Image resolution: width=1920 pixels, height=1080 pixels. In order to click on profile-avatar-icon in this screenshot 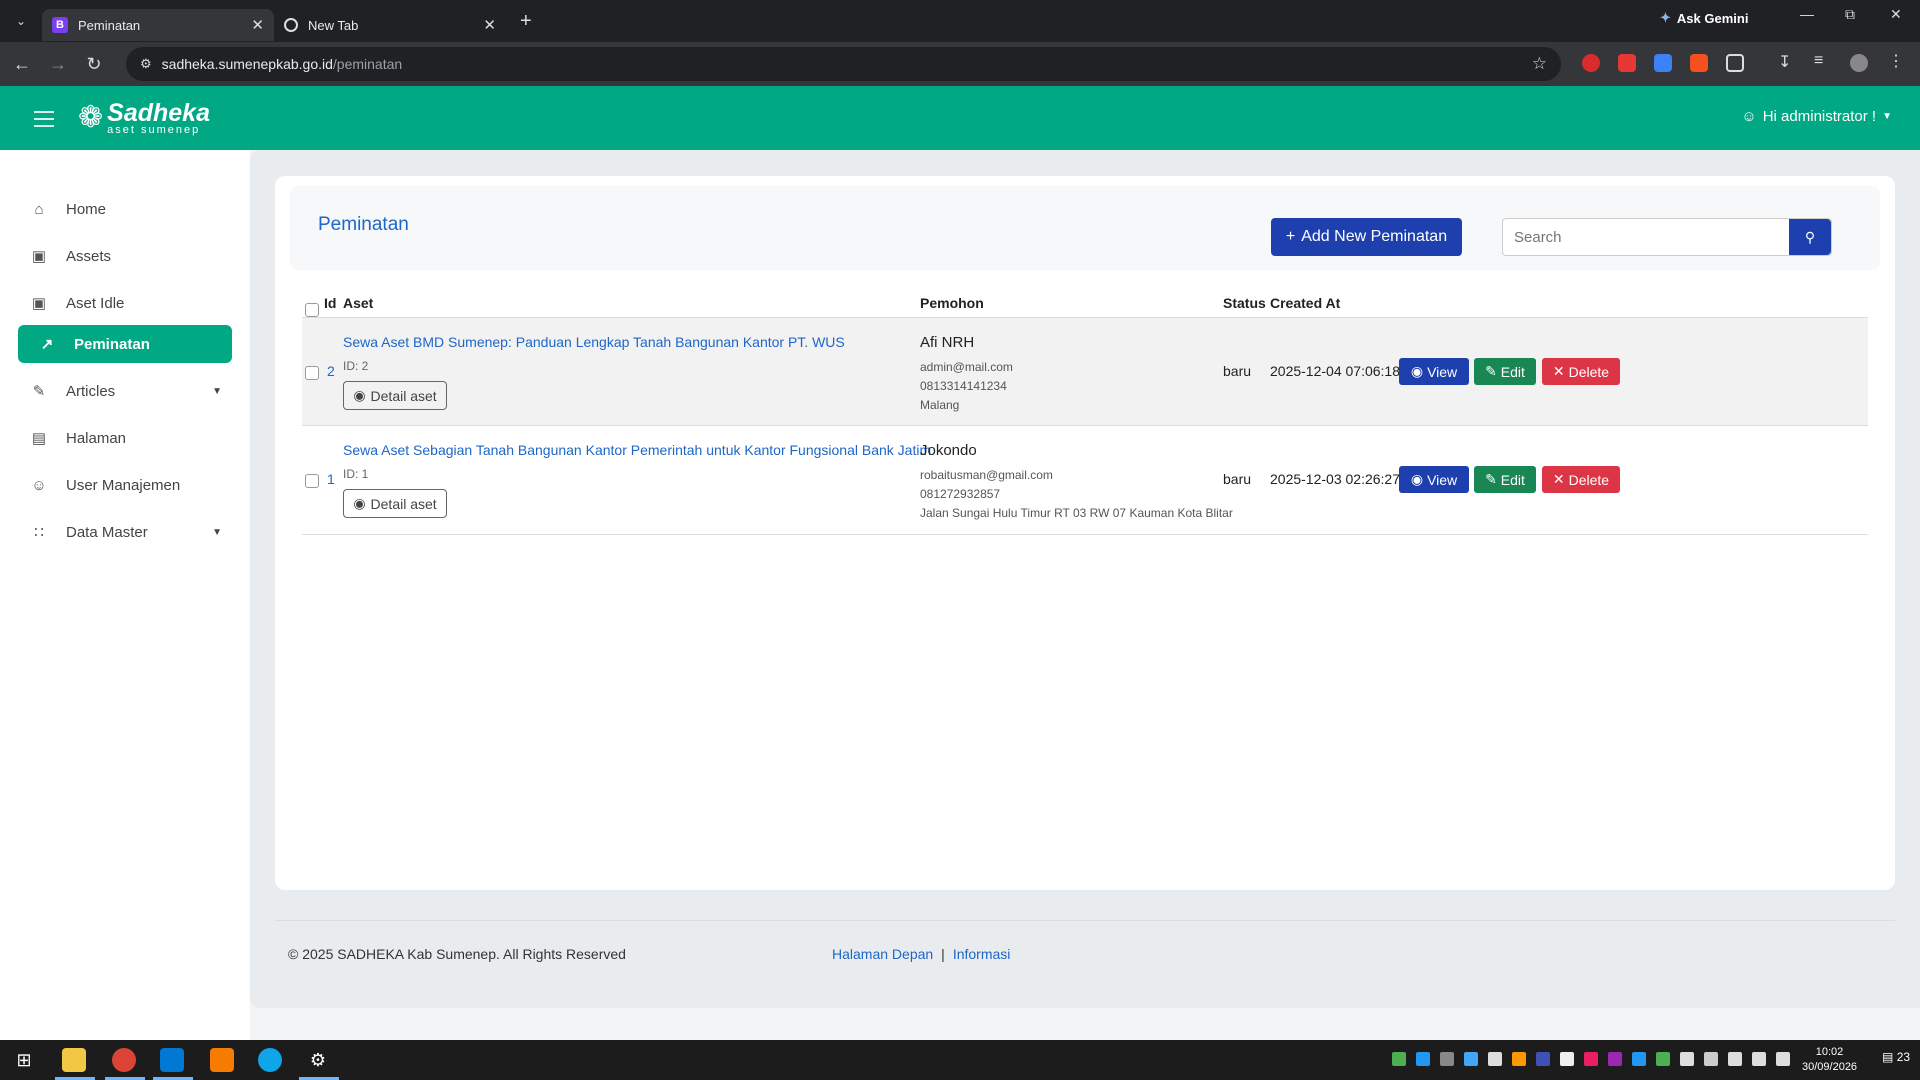, I will do `click(1859, 63)`.